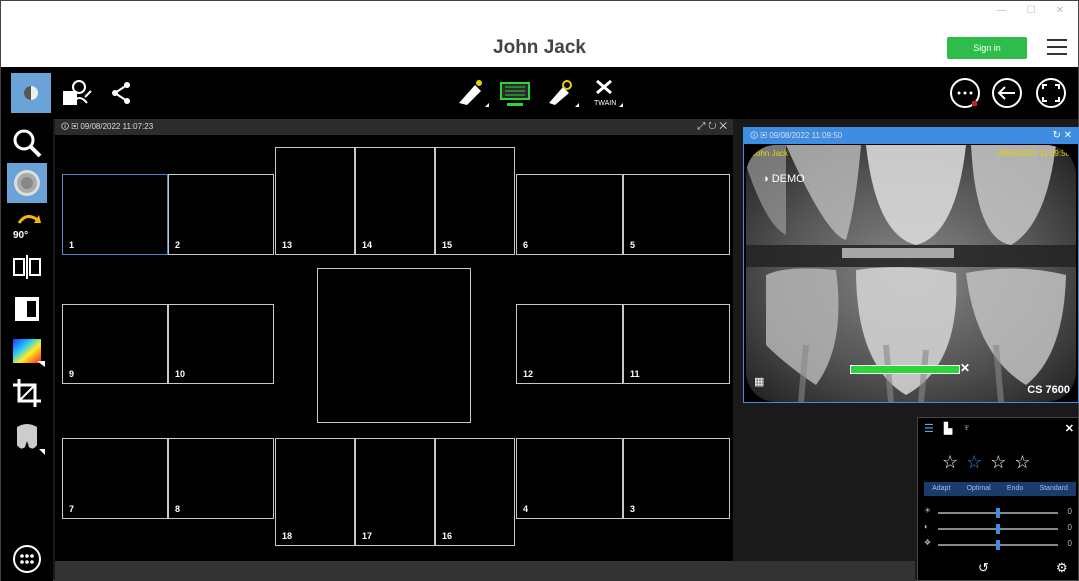 The image size is (1079, 581). Describe the element at coordinates (701, 126) in the screenshot. I see `expand-icon: ⤢` at that location.